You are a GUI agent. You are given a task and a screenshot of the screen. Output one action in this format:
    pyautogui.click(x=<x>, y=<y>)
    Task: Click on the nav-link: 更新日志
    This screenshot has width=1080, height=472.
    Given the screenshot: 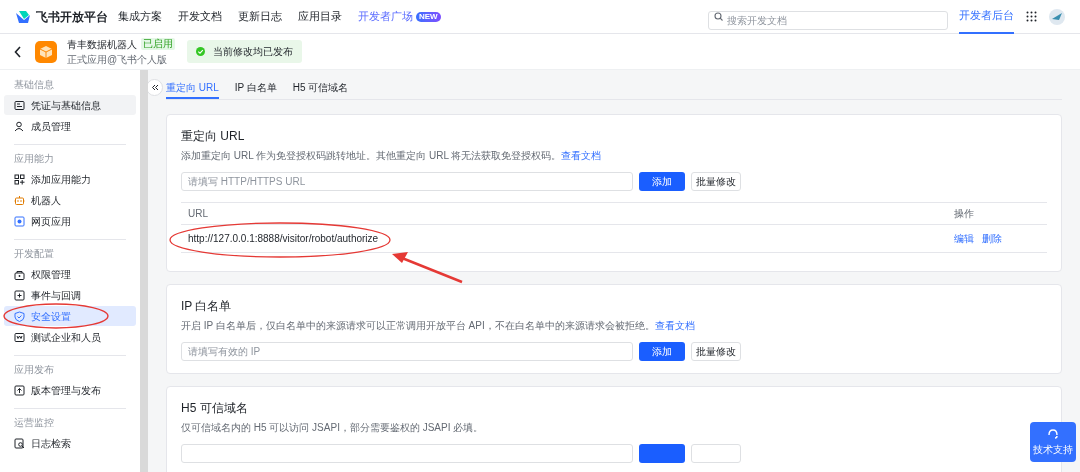 What is the action you would take?
    pyautogui.click(x=260, y=16)
    